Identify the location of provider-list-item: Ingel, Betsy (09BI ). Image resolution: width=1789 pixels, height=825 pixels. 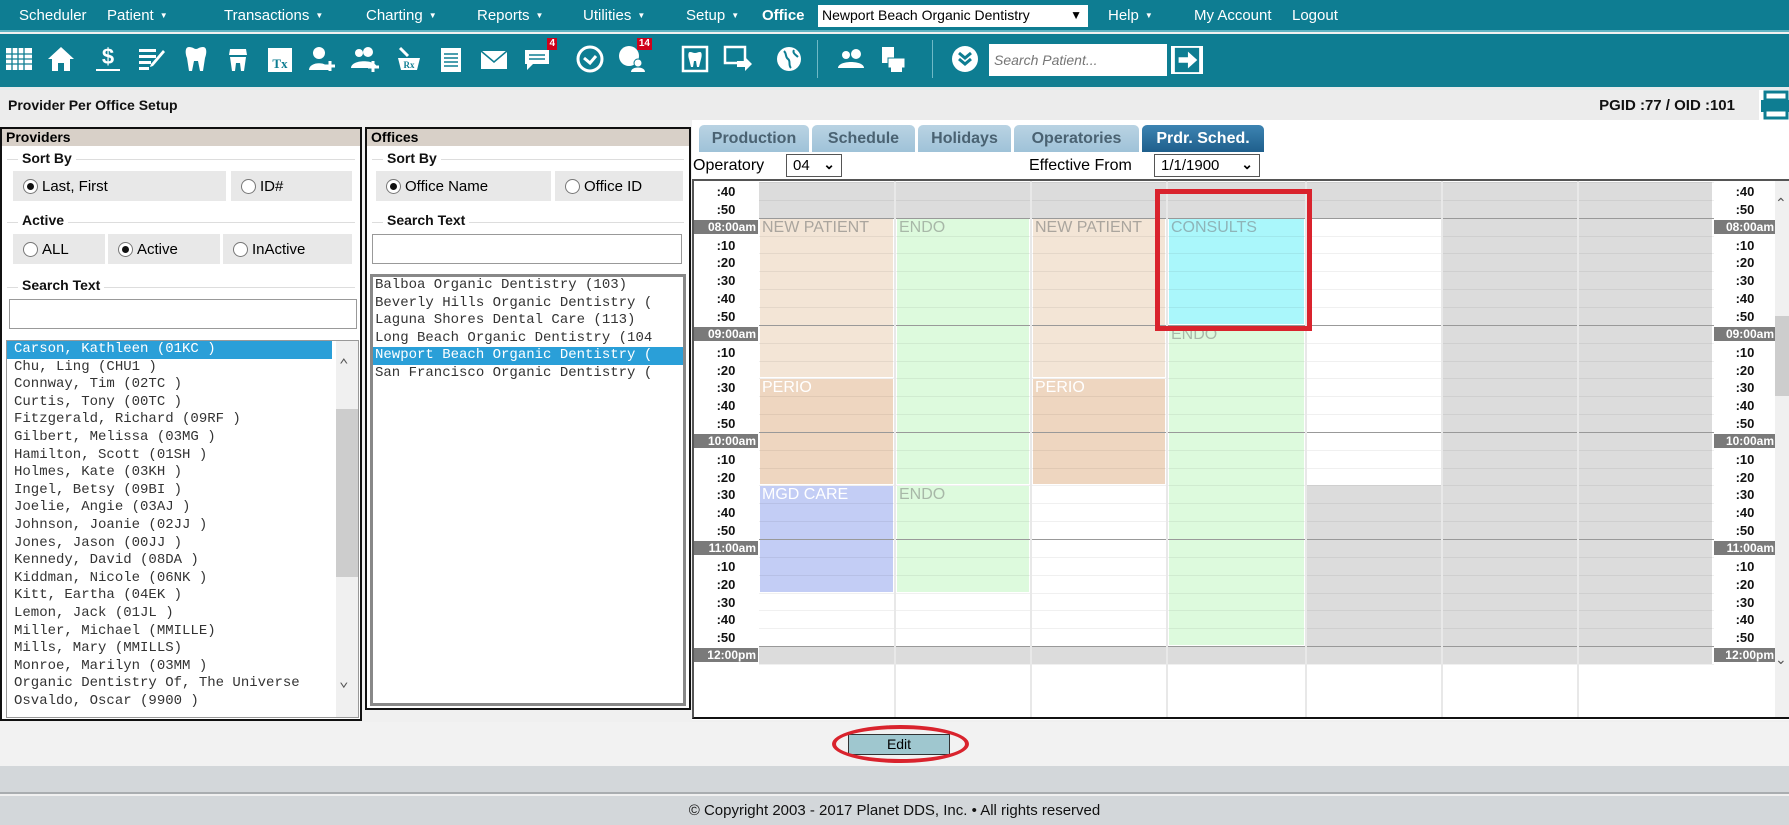
(182, 491).